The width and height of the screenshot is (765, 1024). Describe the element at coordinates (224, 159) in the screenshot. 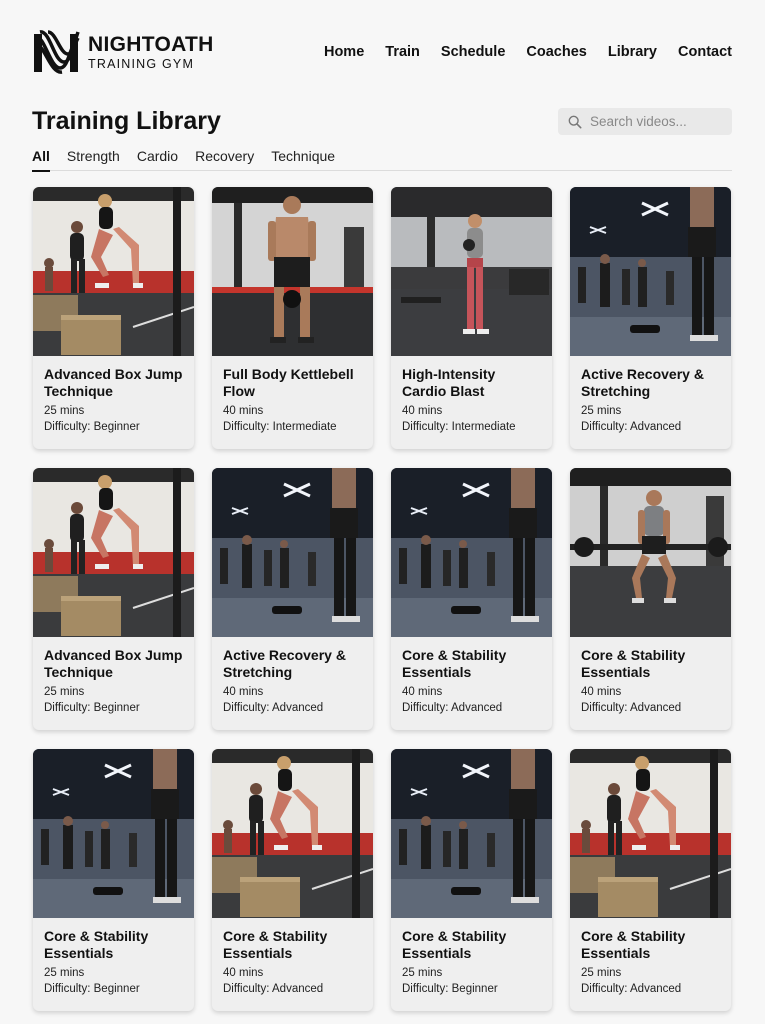

I see `tab-recovery: Recovery` at that location.